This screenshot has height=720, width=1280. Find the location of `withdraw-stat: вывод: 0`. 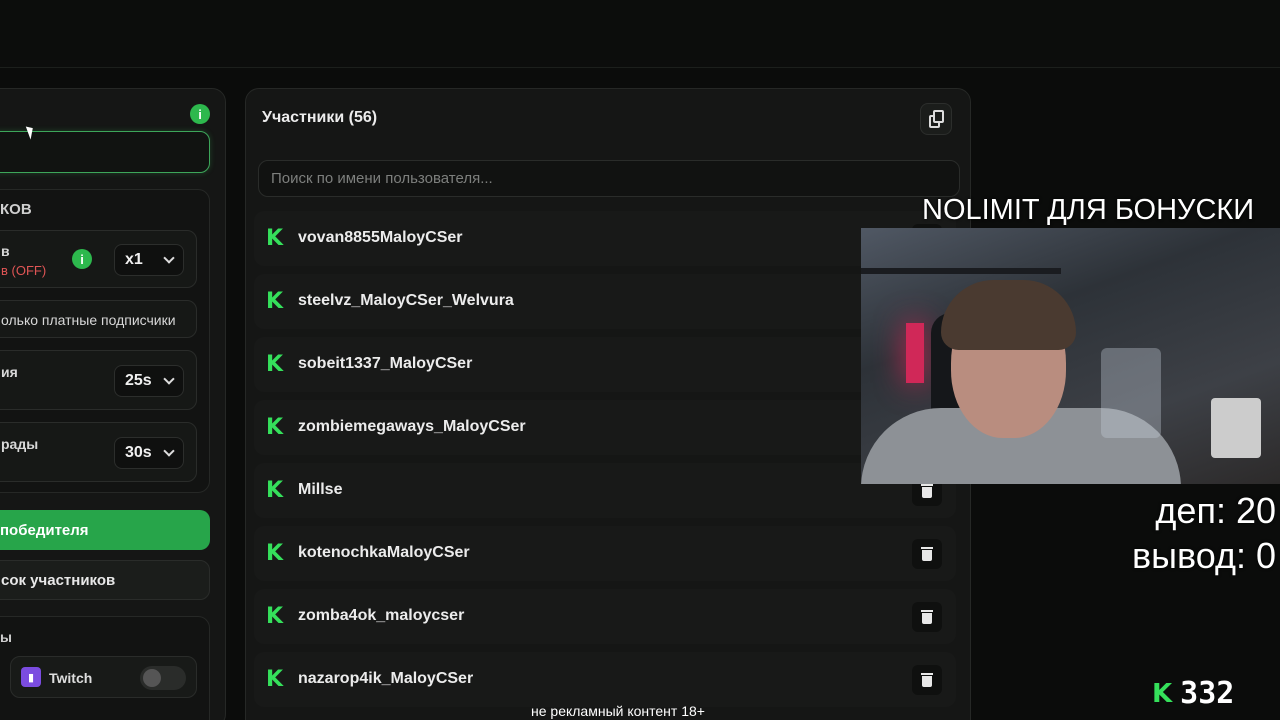

withdraw-stat: вывод: 0 is located at coordinates (1204, 555).